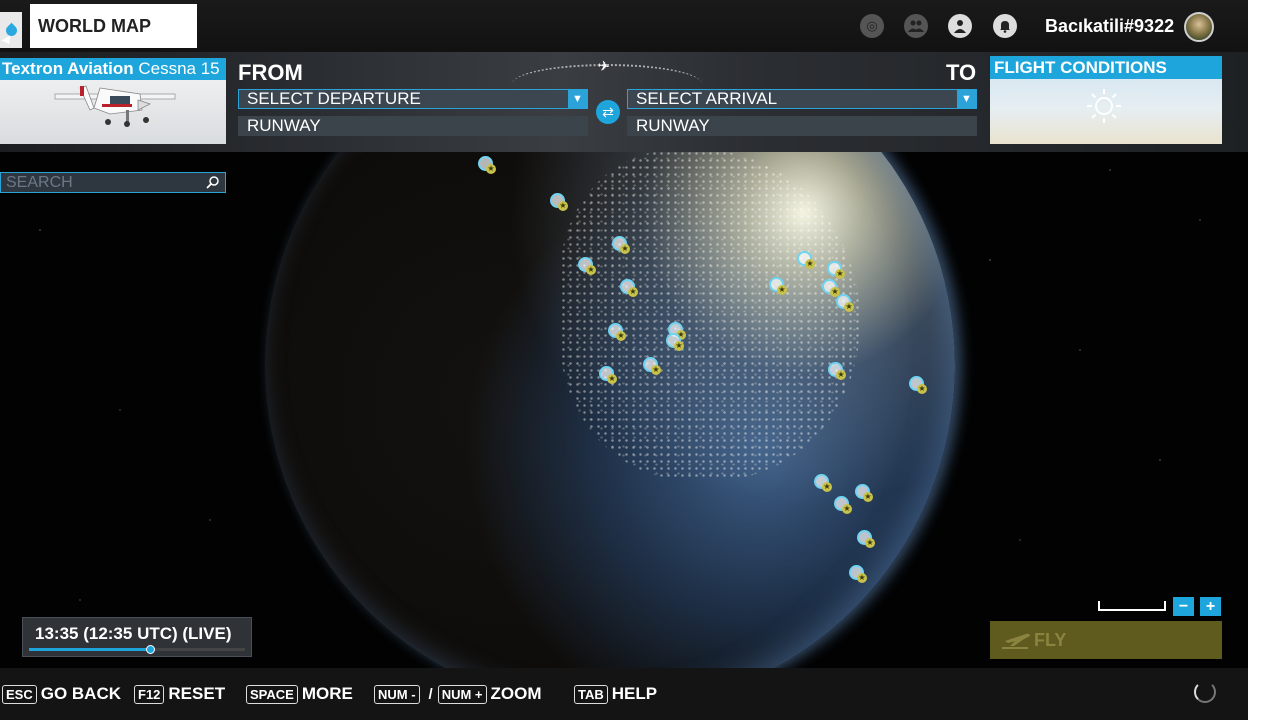 The width and height of the screenshot is (1280, 720). I want to click on help-hint: TAB HELP, so click(615, 694).